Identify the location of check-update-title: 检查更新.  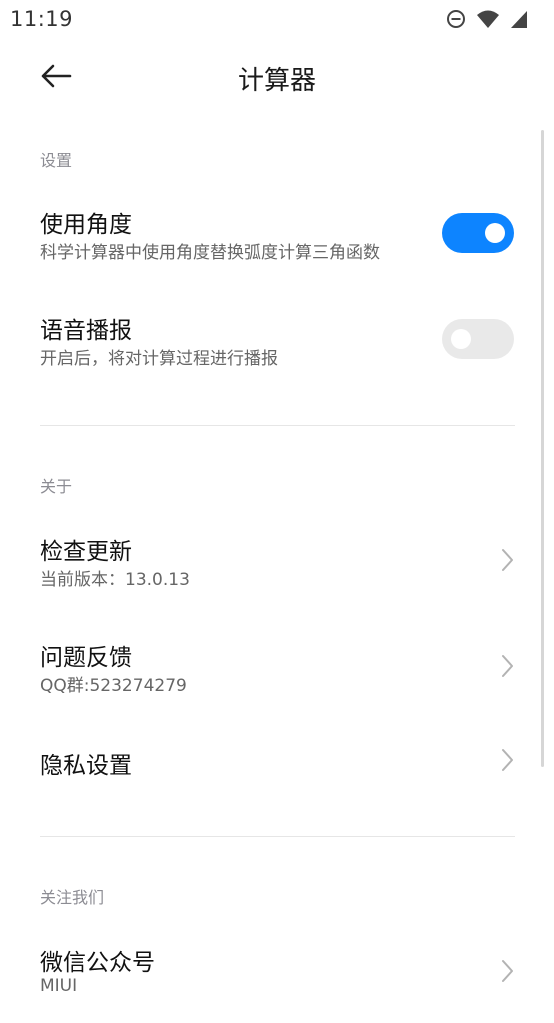
(86, 552).